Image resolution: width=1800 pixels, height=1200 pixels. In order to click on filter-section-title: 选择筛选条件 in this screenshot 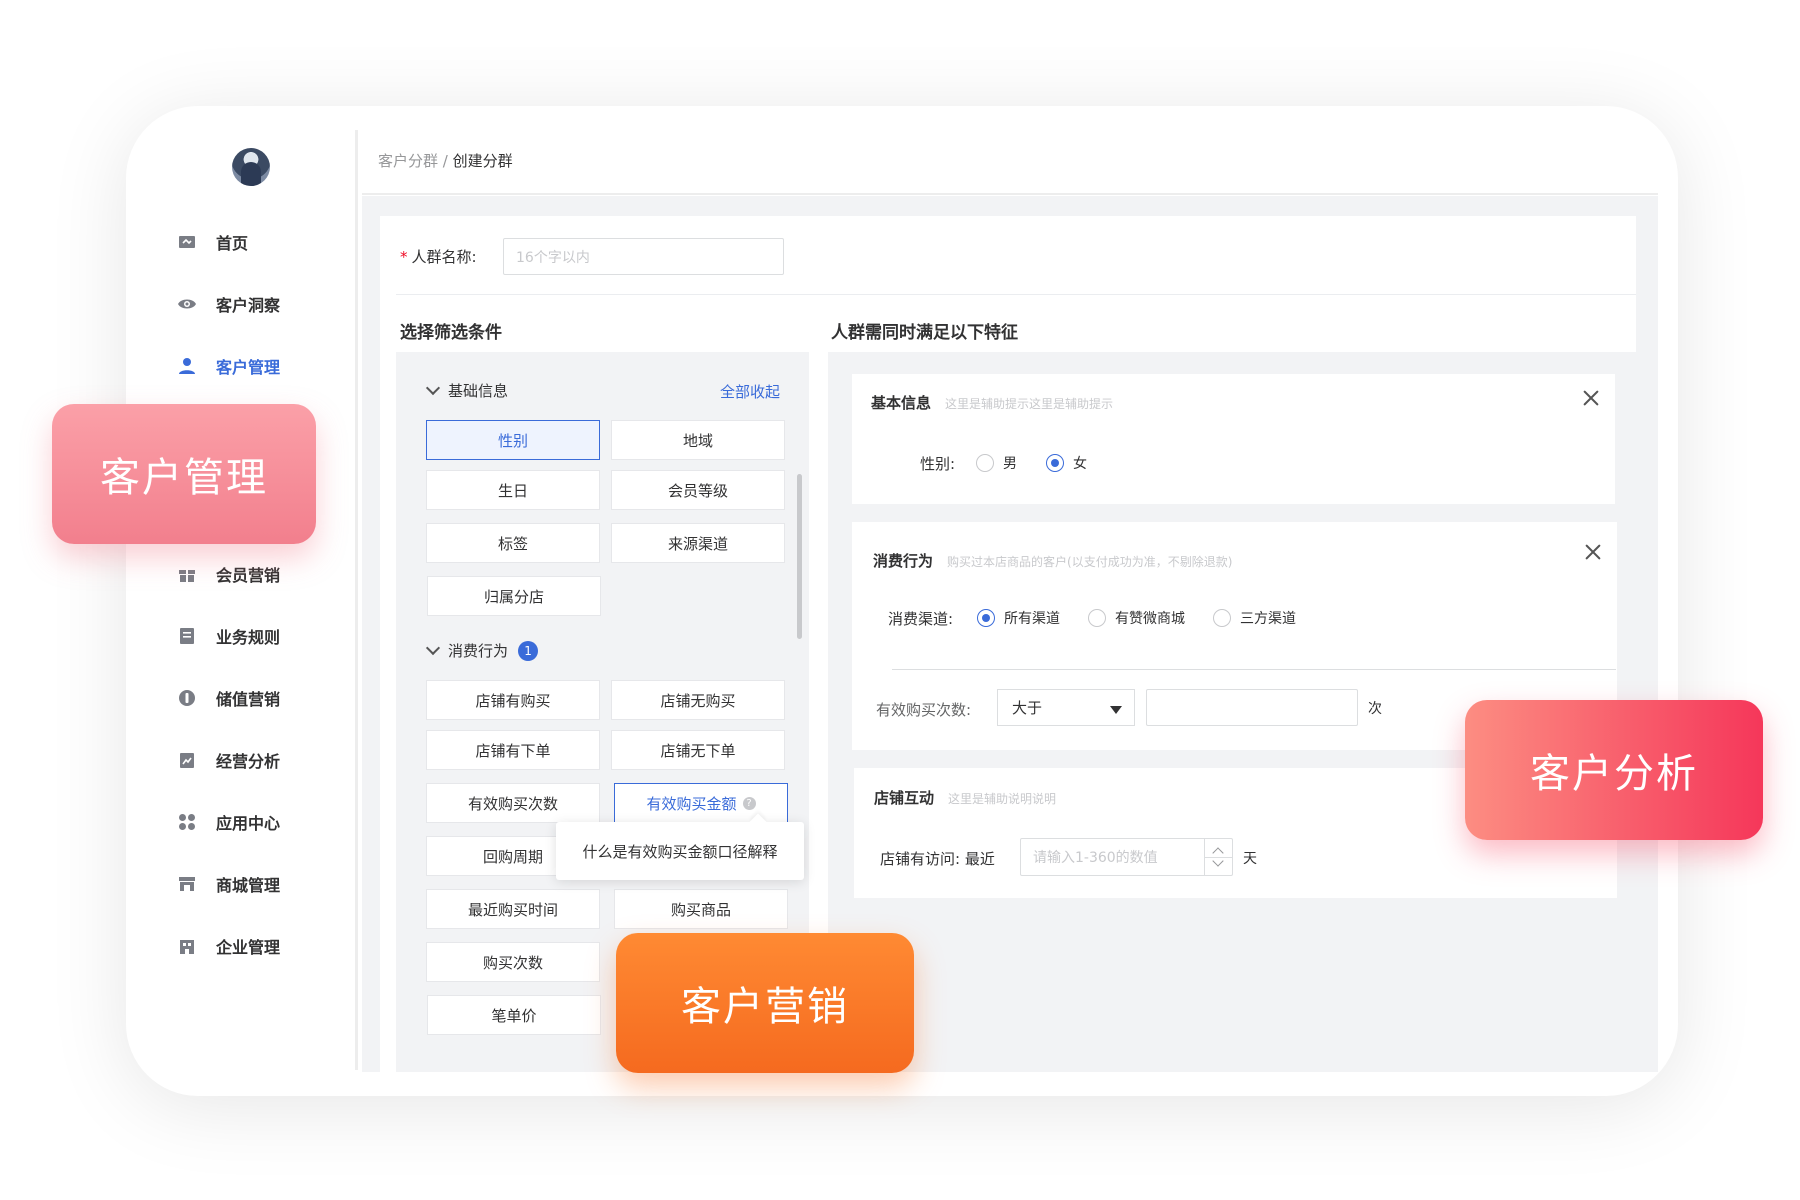, I will do `click(451, 333)`.